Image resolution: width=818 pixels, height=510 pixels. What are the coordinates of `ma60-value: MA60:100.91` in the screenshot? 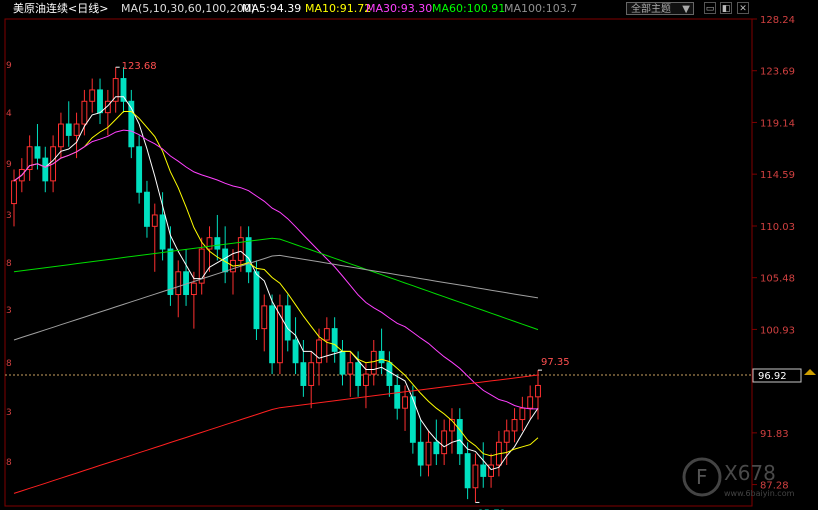 It's located at (469, 8).